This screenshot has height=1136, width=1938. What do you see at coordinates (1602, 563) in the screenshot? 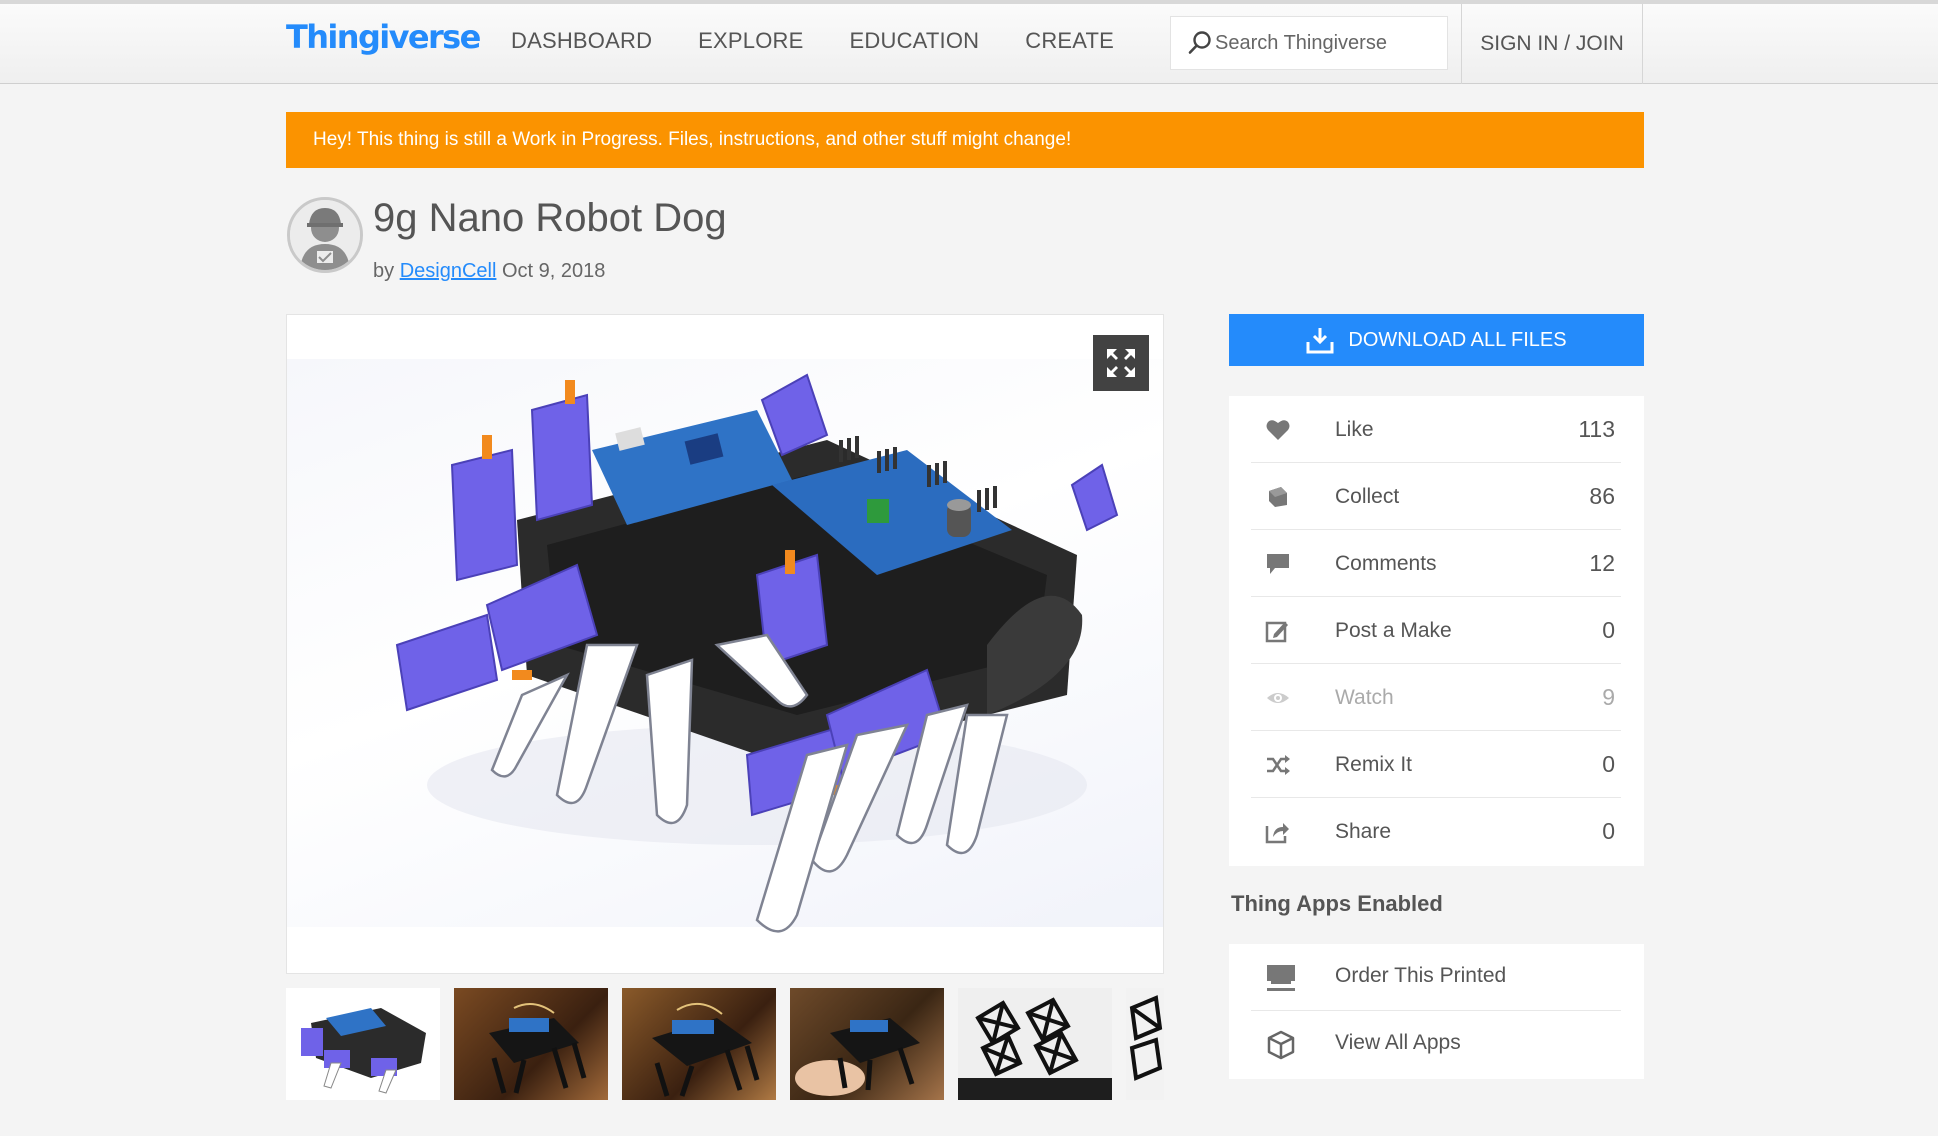
I see `stat-count: 12` at bounding box center [1602, 563].